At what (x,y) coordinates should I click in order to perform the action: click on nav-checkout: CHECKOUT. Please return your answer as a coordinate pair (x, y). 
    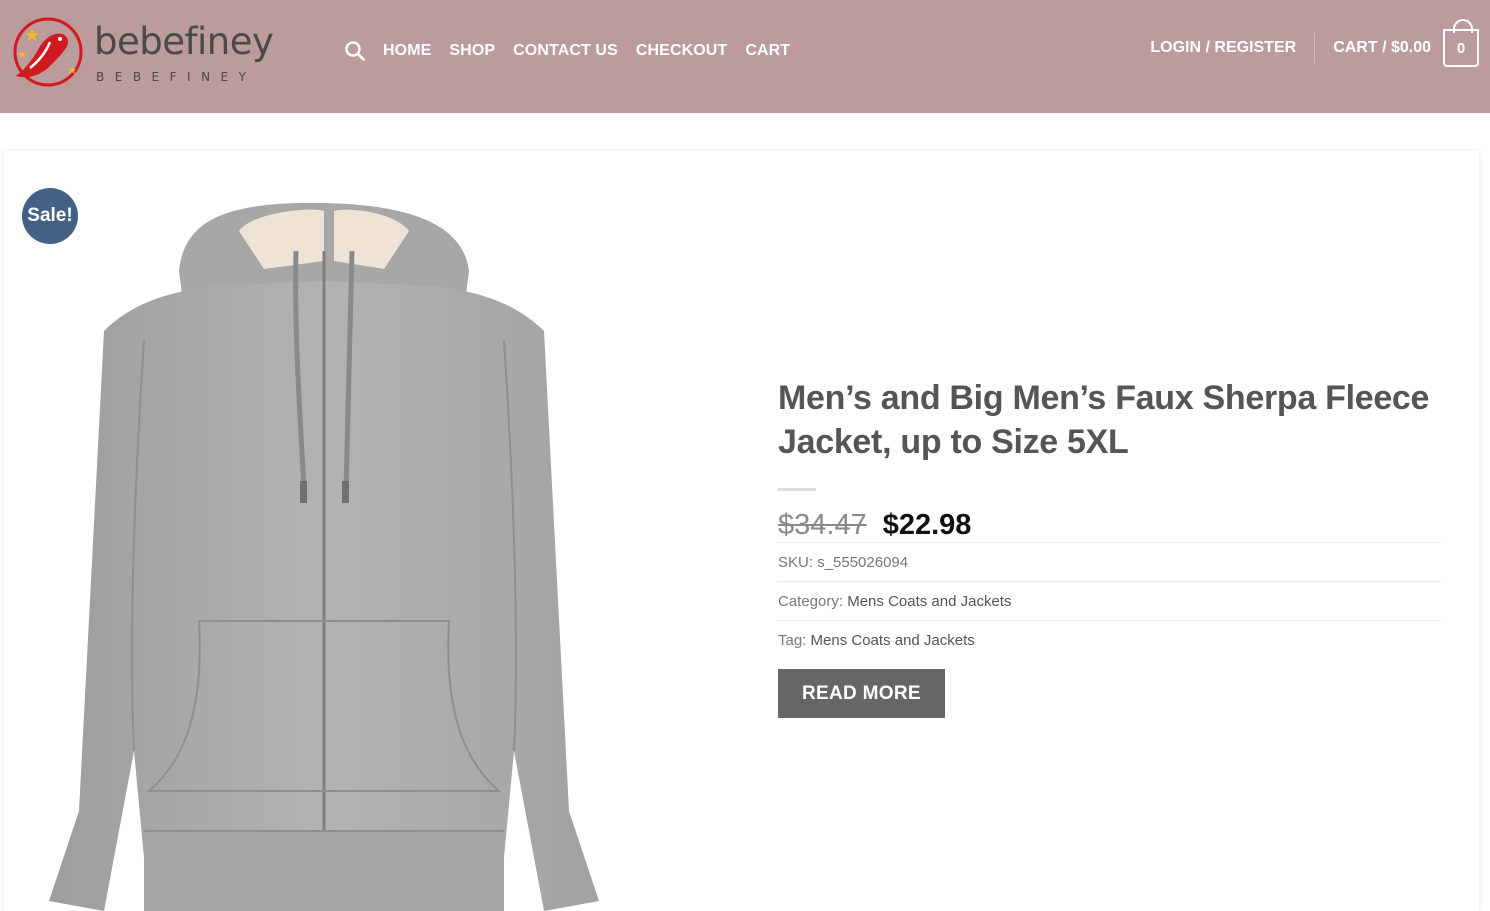
    Looking at the image, I should click on (681, 51).